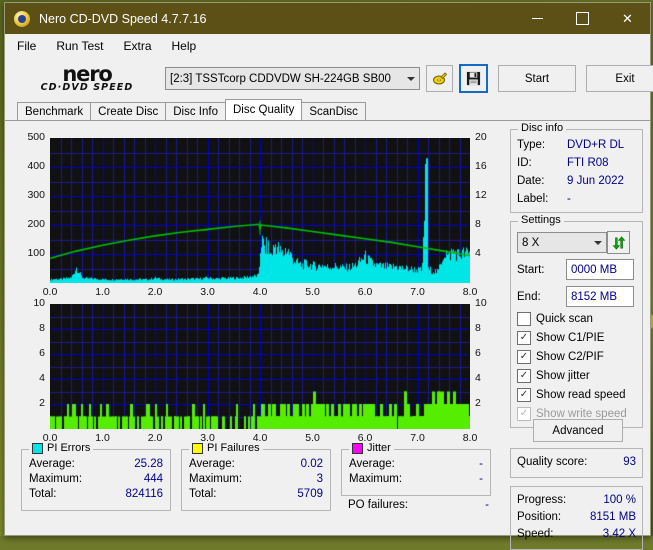  What do you see at coordinates (560, 338) in the screenshot?
I see `checkbox-show-c1-pie: ✓ Show C1/PIE` at bounding box center [560, 338].